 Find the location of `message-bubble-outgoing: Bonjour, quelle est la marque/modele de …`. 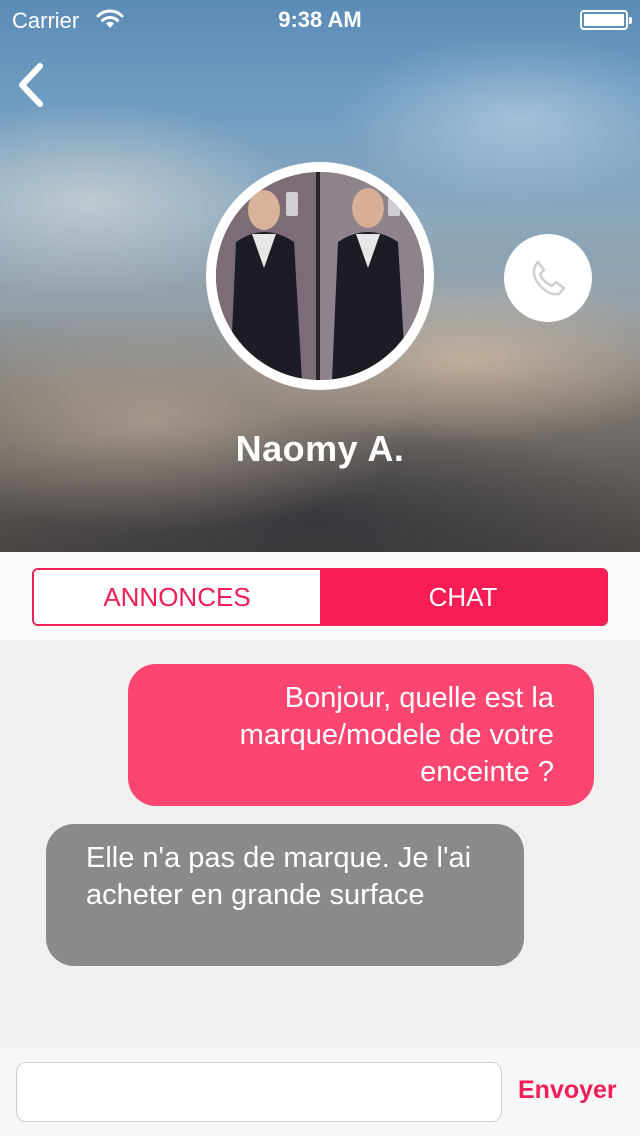

message-bubble-outgoing: Bonjour, quelle est la marque/modele de … is located at coordinates (361, 735).